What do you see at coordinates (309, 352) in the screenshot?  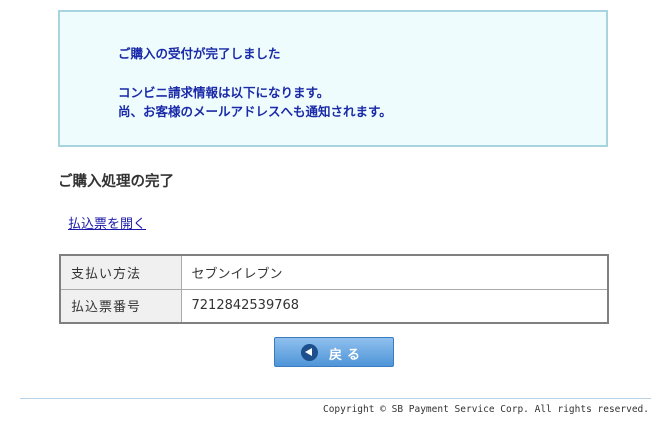 I see `back-arrow-icon` at bounding box center [309, 352].